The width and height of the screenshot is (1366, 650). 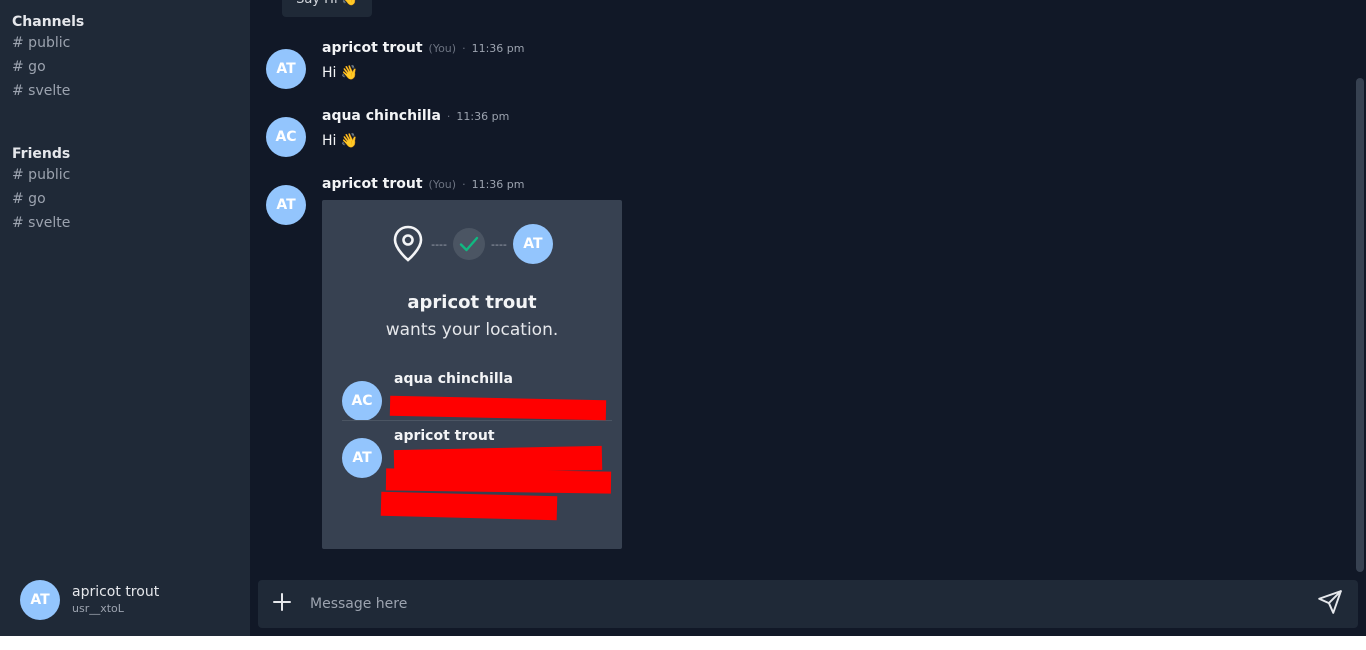 I want to click on message-header: aqua chinchilla · 11:36 pm, so click(x=415, y=116).